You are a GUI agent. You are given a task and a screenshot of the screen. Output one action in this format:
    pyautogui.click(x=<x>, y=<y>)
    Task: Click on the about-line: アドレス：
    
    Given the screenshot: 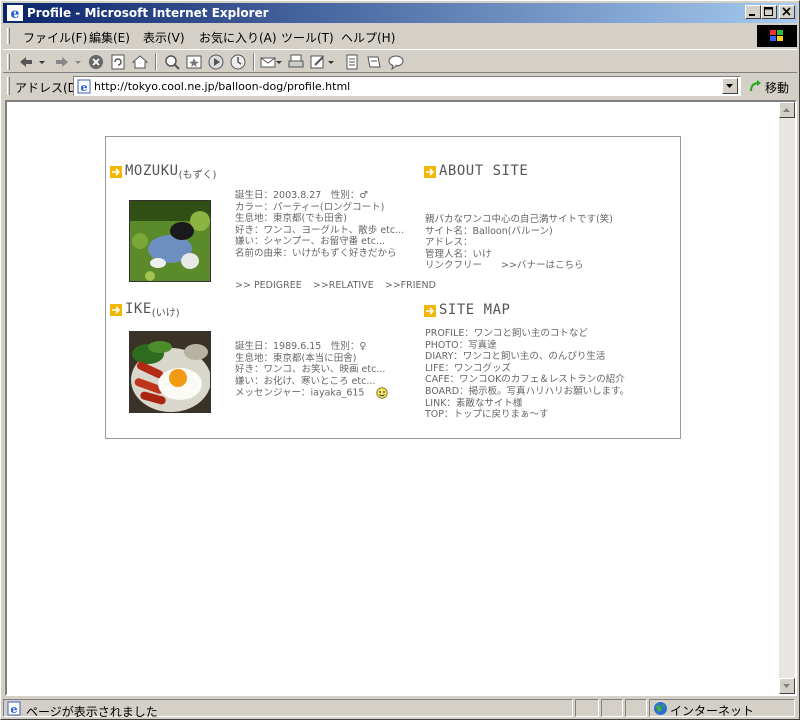 What is the action you would take?
    pyautogui.click(x=449, y=243)
    